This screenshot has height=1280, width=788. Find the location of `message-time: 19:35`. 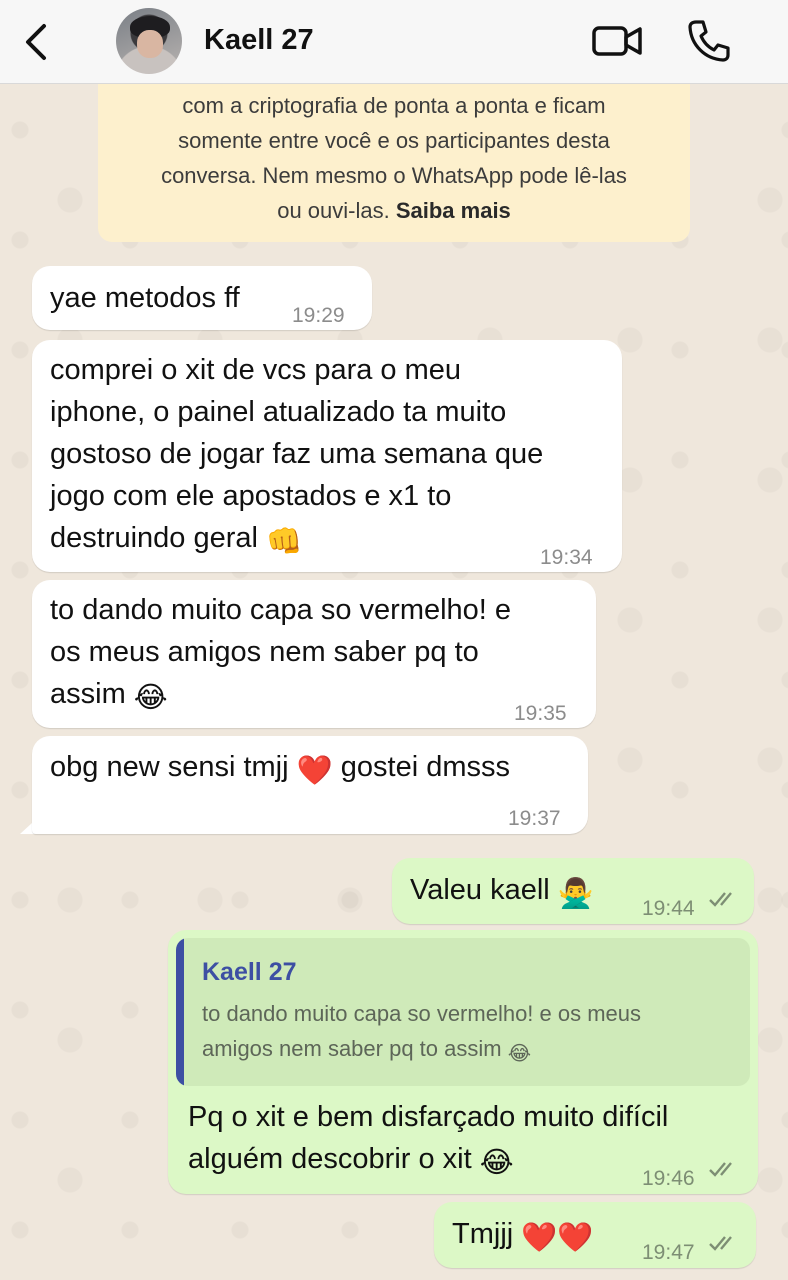

message-time: 19:35 is located at coordinates (540, 713).